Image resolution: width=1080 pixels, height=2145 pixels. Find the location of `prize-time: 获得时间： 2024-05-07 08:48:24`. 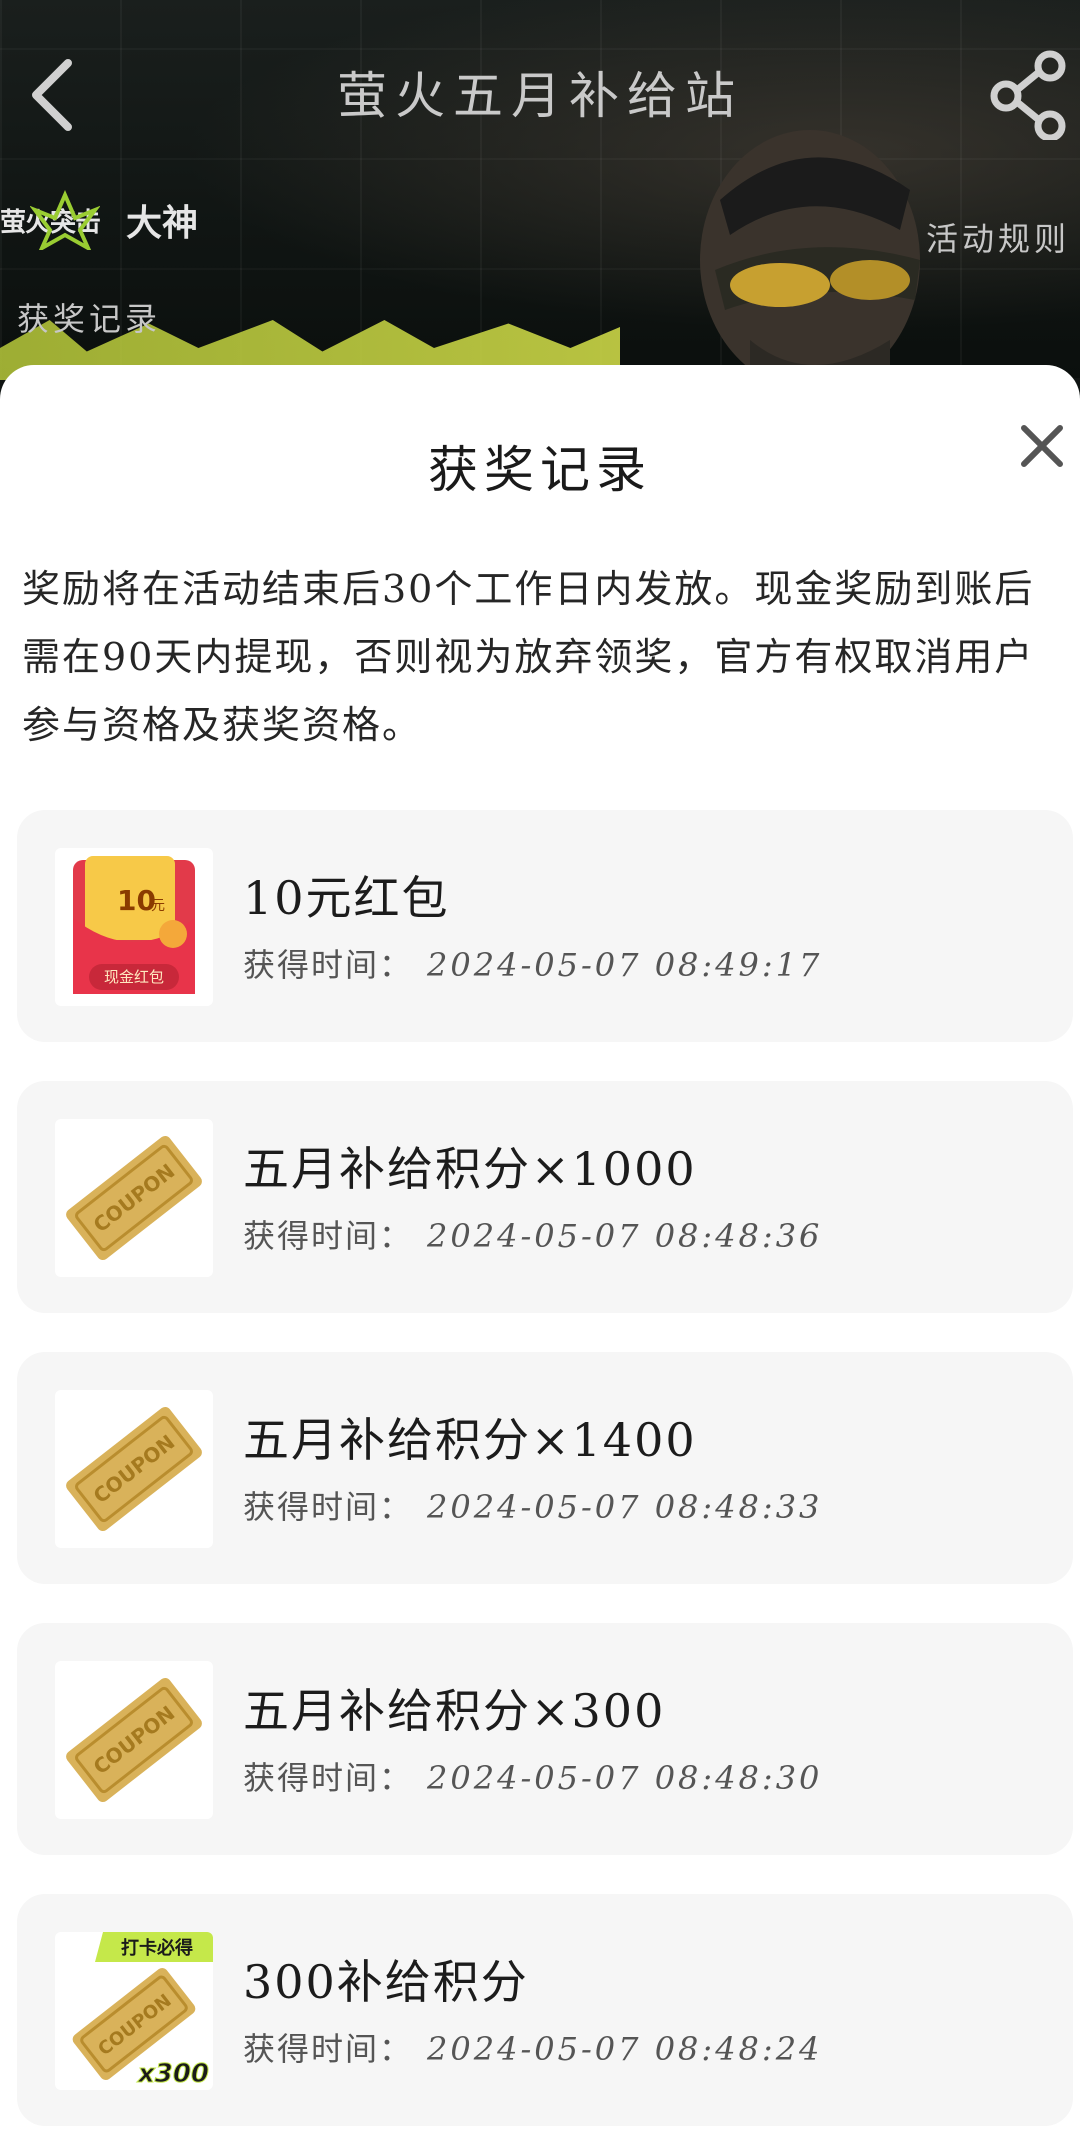

prize-time: 获得时间： 2024-05-07 08:48:24 is located at coordinates (532, 2047).